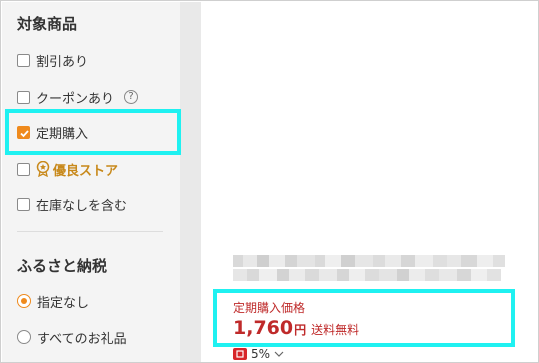 The image size is (539, 363). What do you see at coordinates (24, 301) in the screenshot?
I see `furusato-none-radio` at bounding box center [24, 301].